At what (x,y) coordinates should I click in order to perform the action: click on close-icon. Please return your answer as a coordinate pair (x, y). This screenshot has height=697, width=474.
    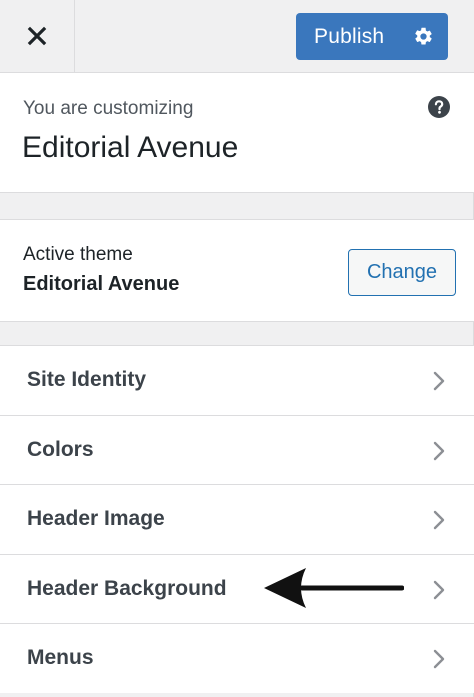
    Looking at the image, I should click on (37, 36).